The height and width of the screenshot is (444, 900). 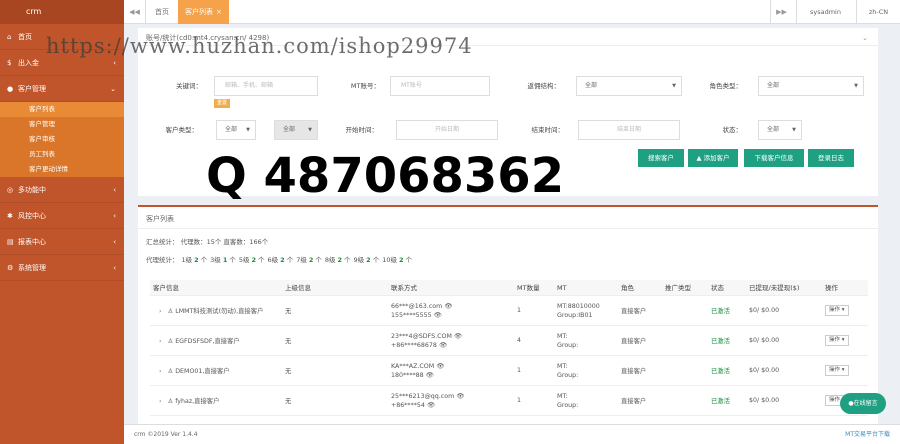 What do you see at coordinates (528, 288) in the screenshot?
I see `column-header: MT数量` at bounding box center [528, 288].